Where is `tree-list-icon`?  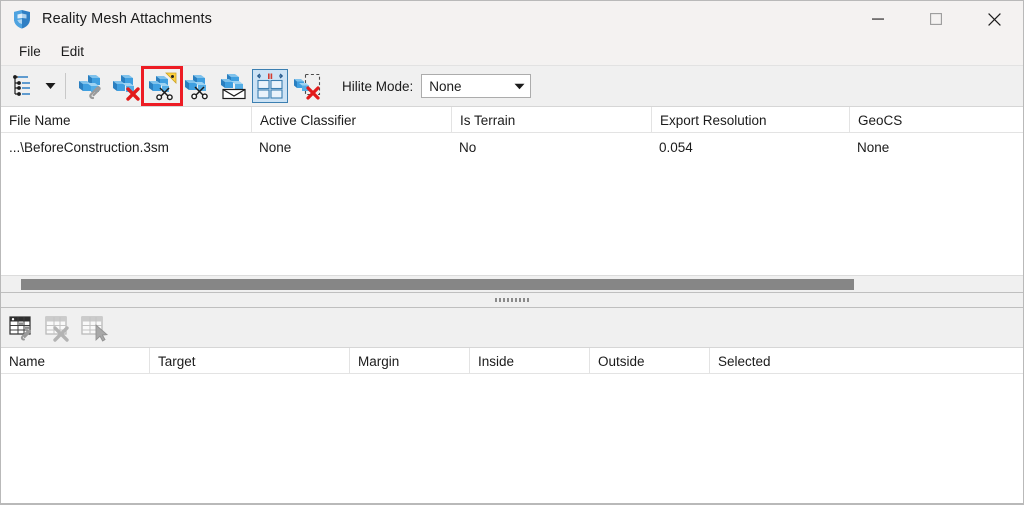 tree-list-icon is located at coordinates (21, 85).